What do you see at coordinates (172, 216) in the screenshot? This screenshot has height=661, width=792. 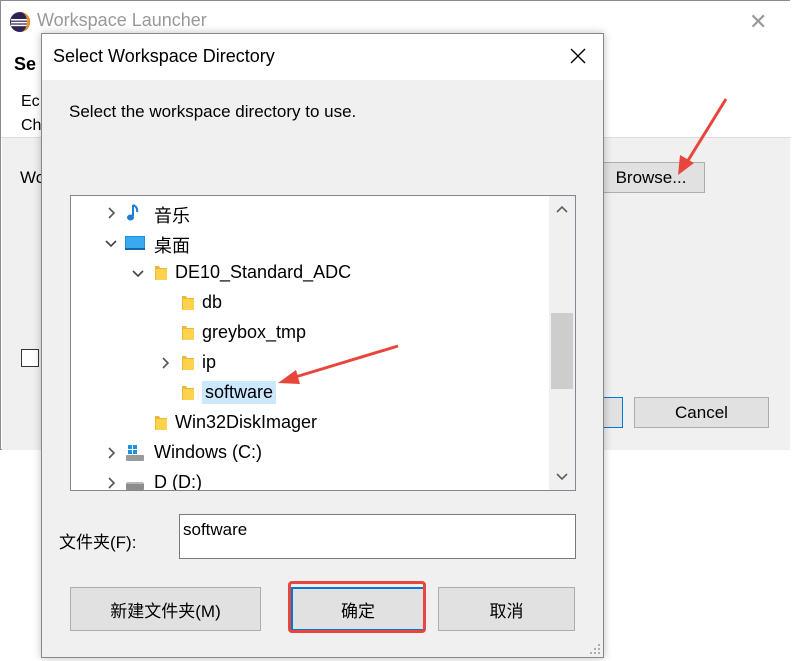 I see `tree-item-label: 音乐` at bounding box center [172, 216].